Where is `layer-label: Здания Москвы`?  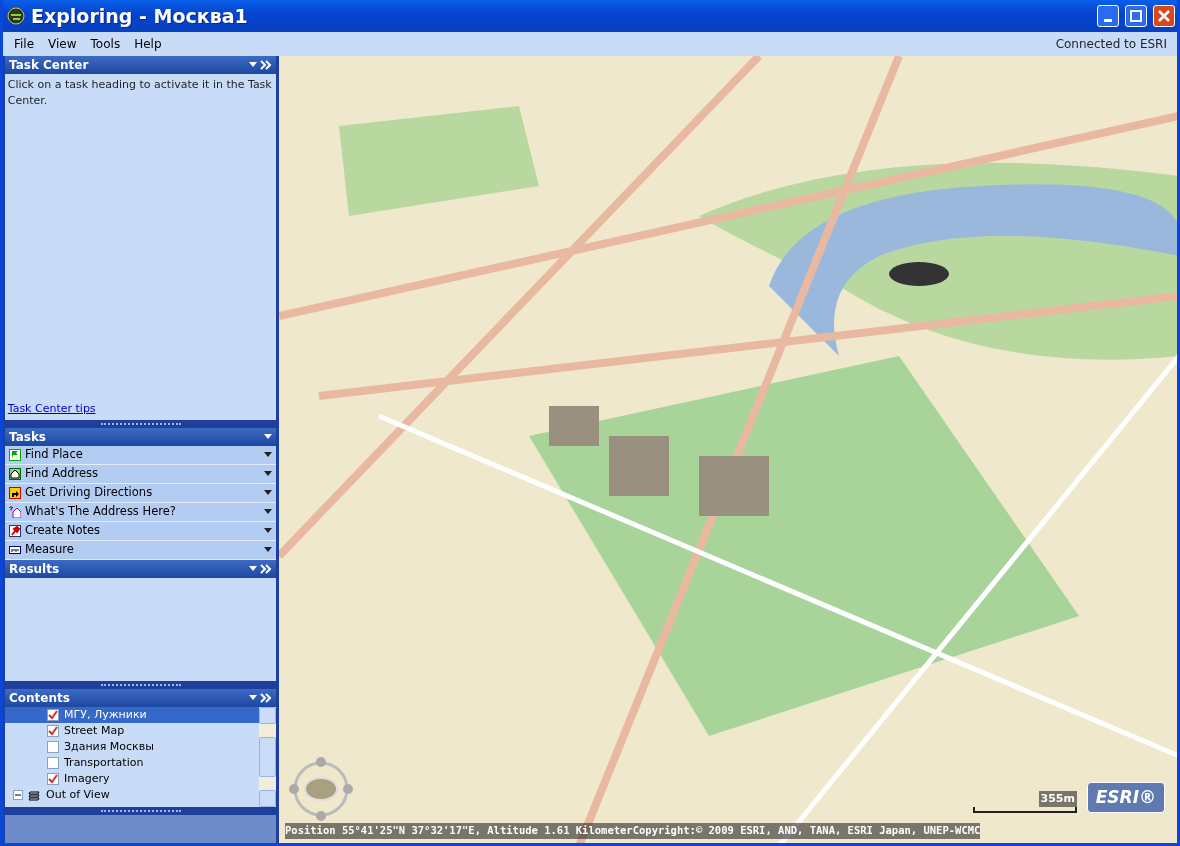
layer-label: Здания Москвы is located at coordinates (109, 746).